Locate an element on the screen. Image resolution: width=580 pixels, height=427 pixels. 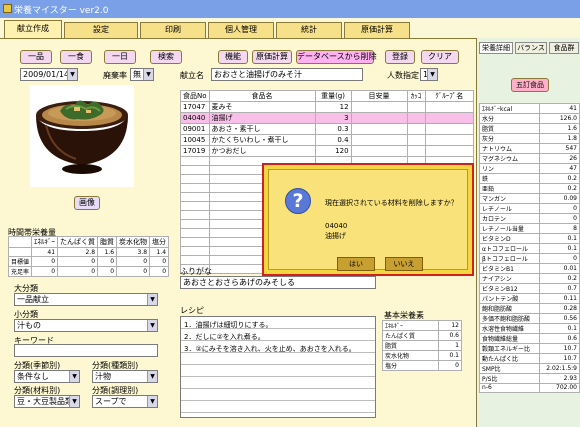
tab-kojin: 個人管理 is located at coordinates (241, 30).